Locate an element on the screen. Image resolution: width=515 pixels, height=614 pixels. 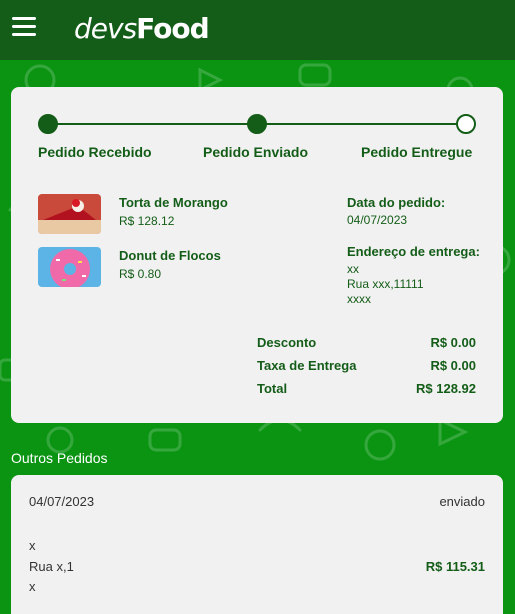
item-name: Torta de Morango is located at coordinates (173, 202).